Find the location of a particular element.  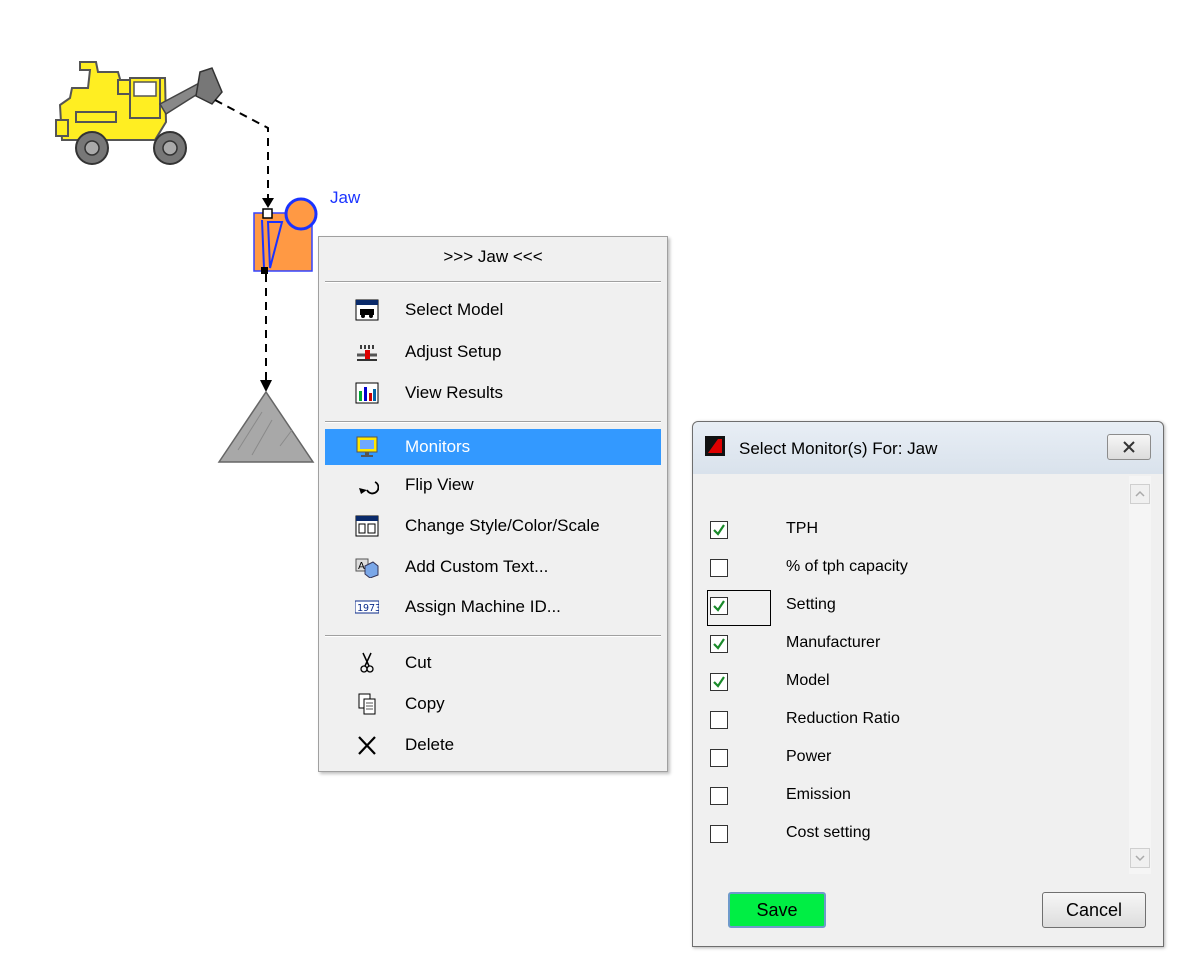

option-label: Model is located at coordinates (808, 680).